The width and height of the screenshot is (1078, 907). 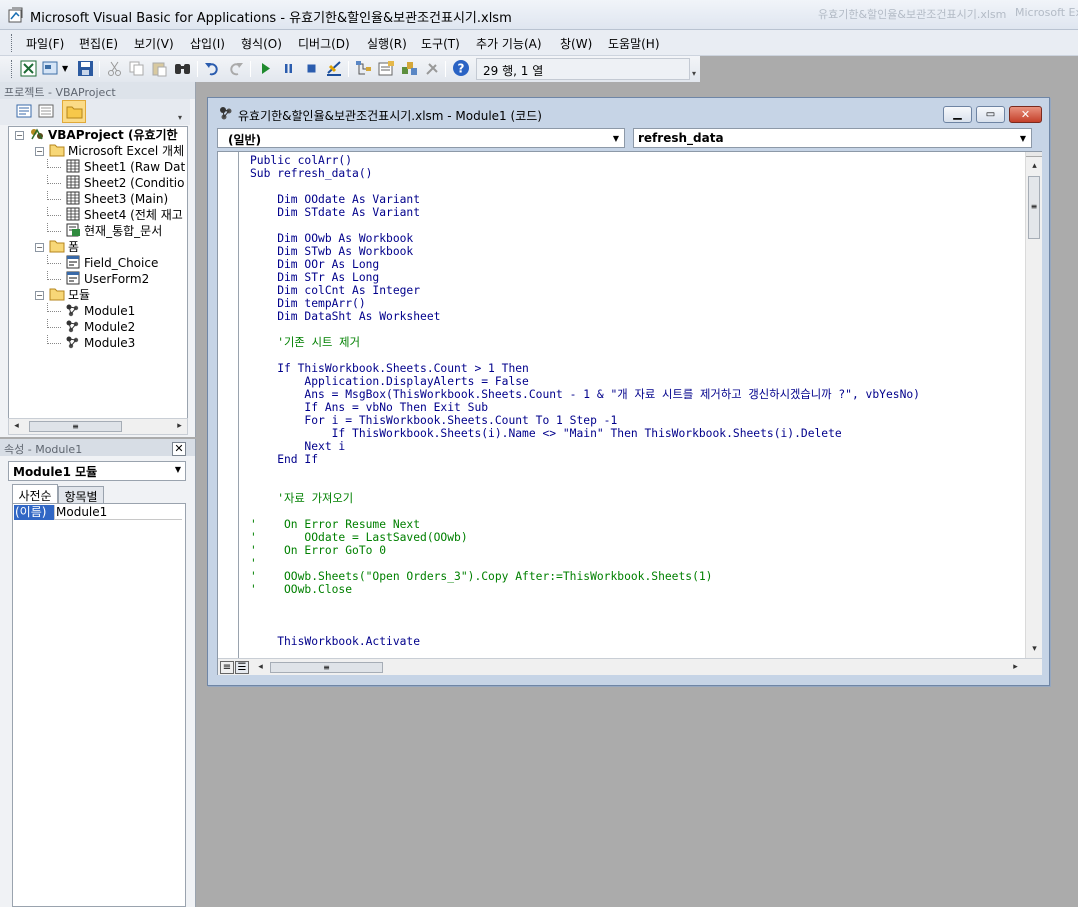 What do you see at coordinates (96, 135) in the screenshot?
I see `tree-item: − VBAProject (유효기한` at bounding box center [96, 135].